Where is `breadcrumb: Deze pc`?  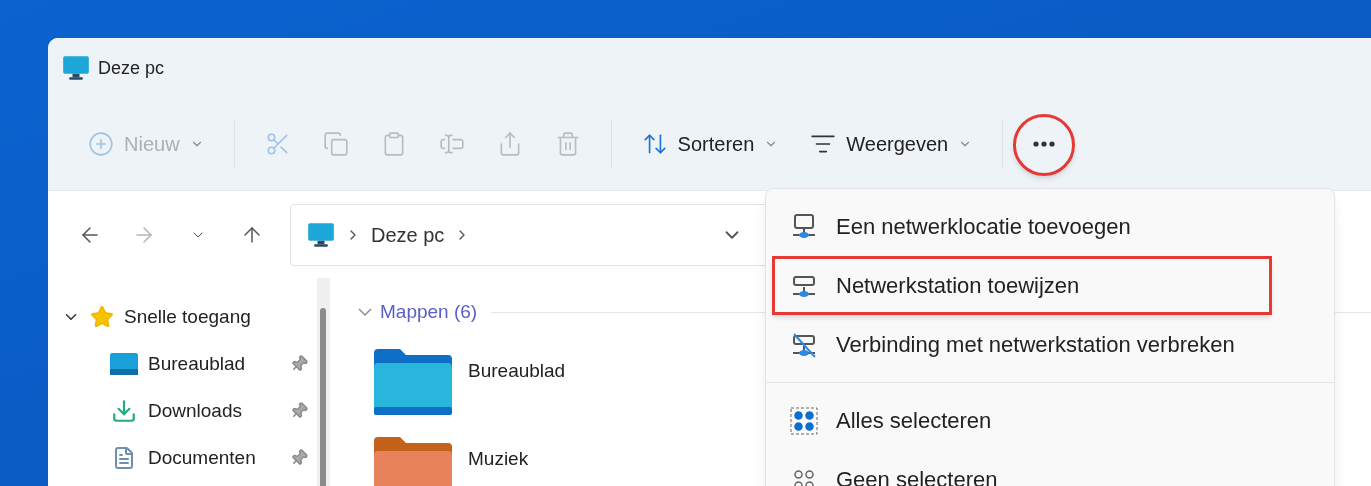 breadcrumb: Deze pc is located at coordinates (408, 234).